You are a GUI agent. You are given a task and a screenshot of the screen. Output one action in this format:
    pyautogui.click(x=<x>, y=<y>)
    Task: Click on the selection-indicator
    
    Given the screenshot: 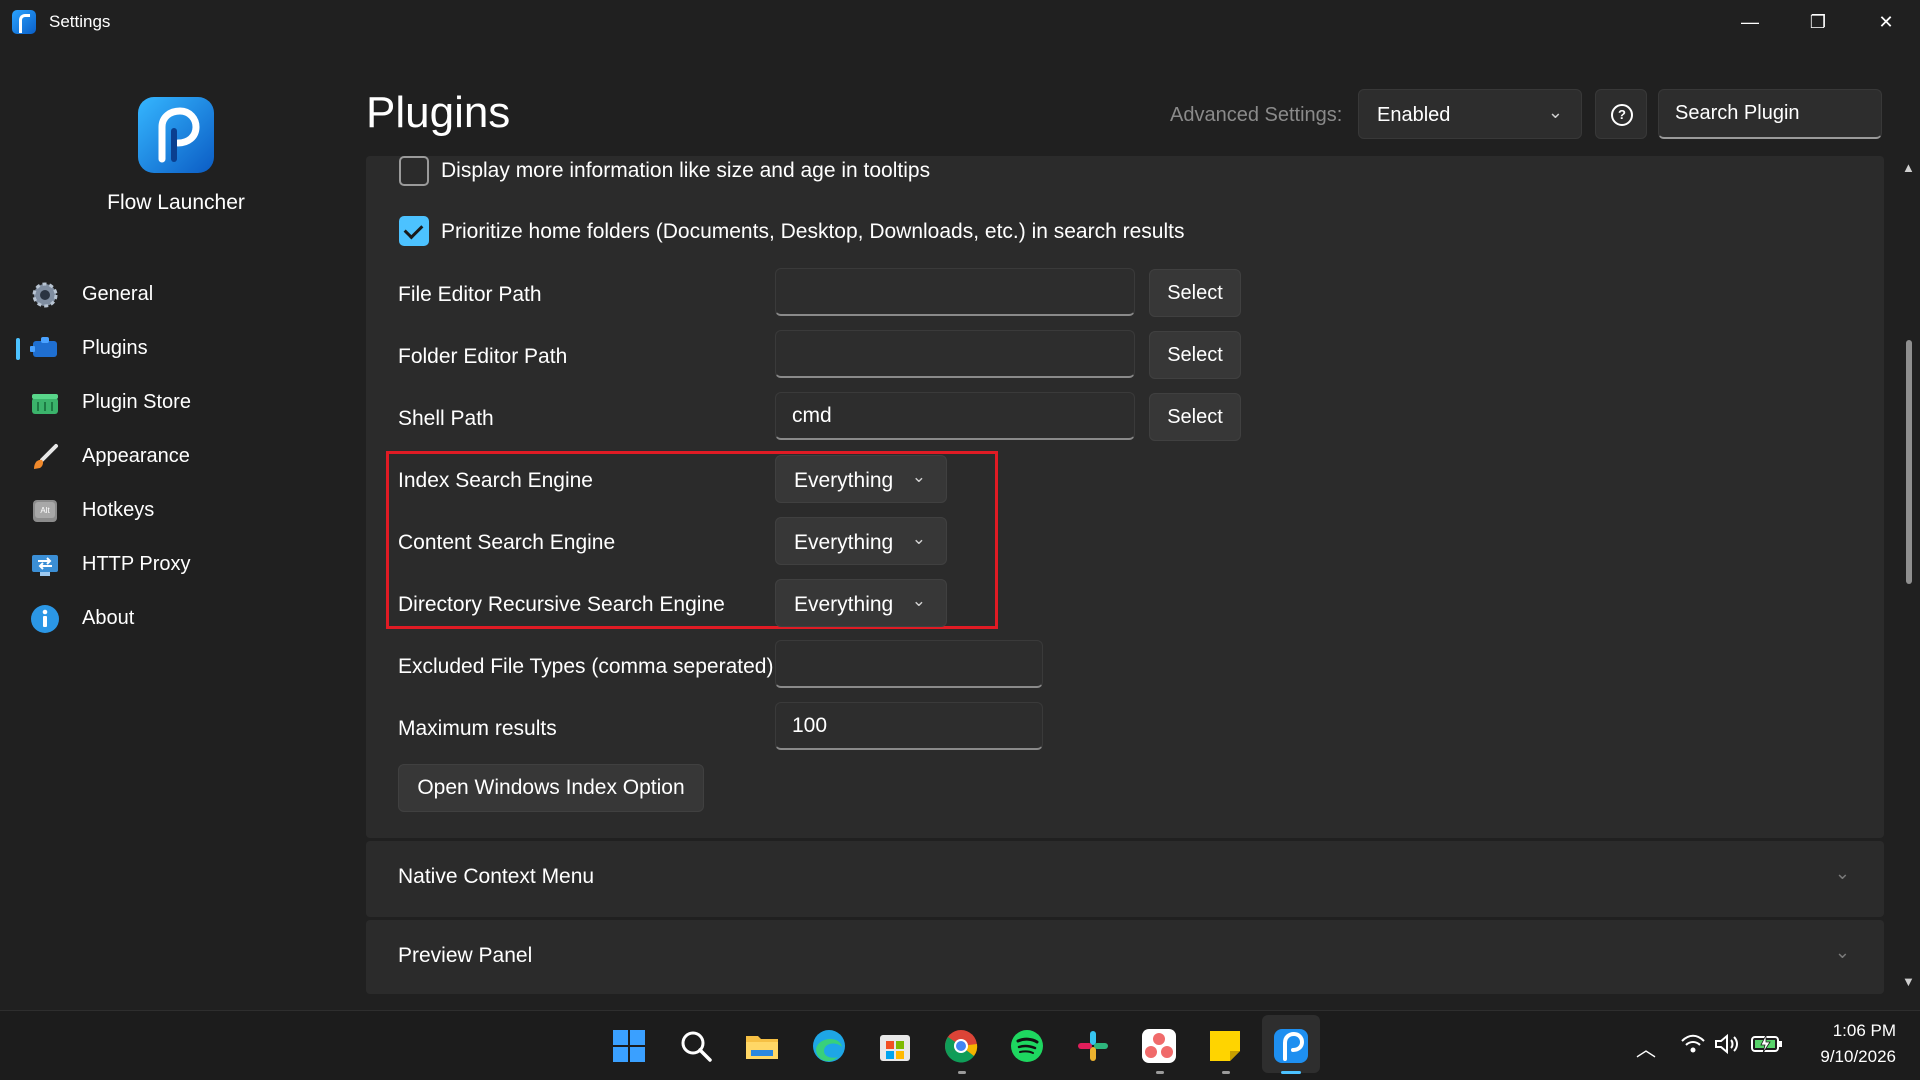 What is the action you would take?
    pyautogui.click(x=18, y=349)
    